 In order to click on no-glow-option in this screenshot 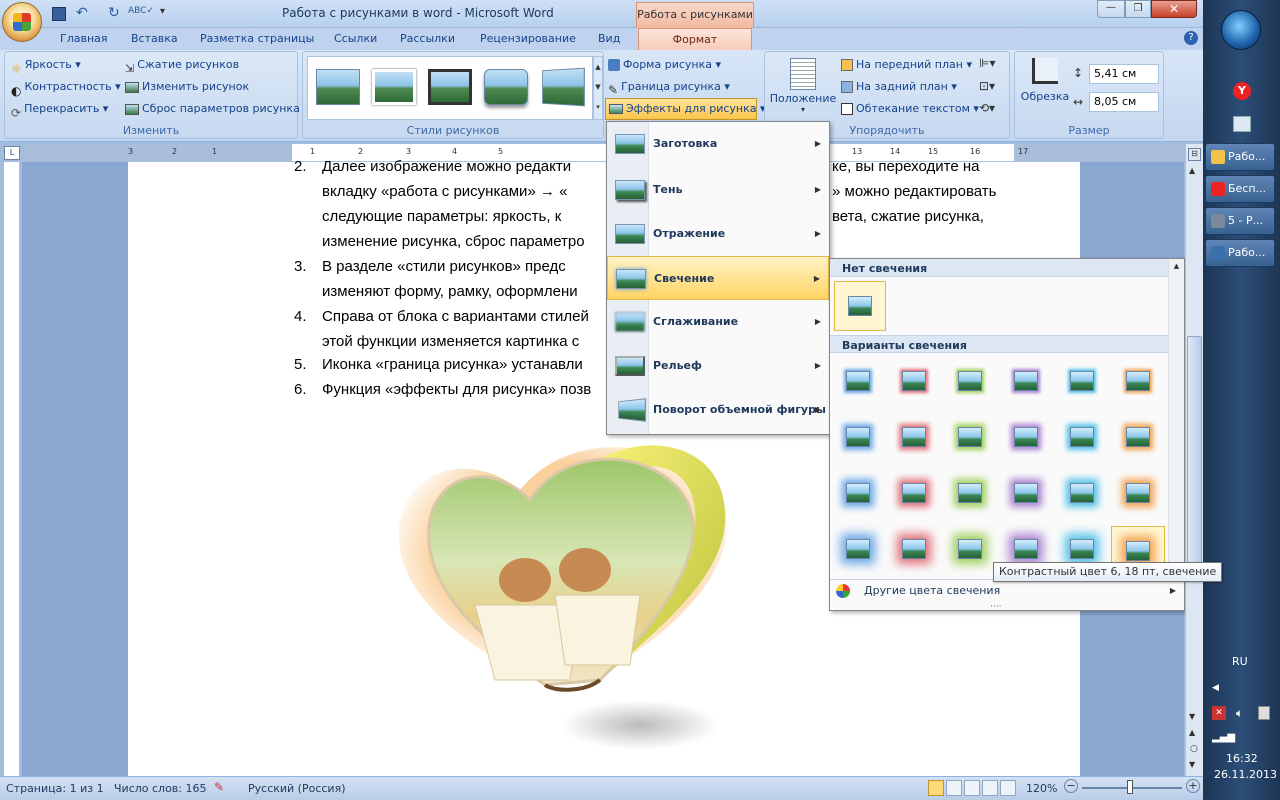, I will do `click(860, 306)`.